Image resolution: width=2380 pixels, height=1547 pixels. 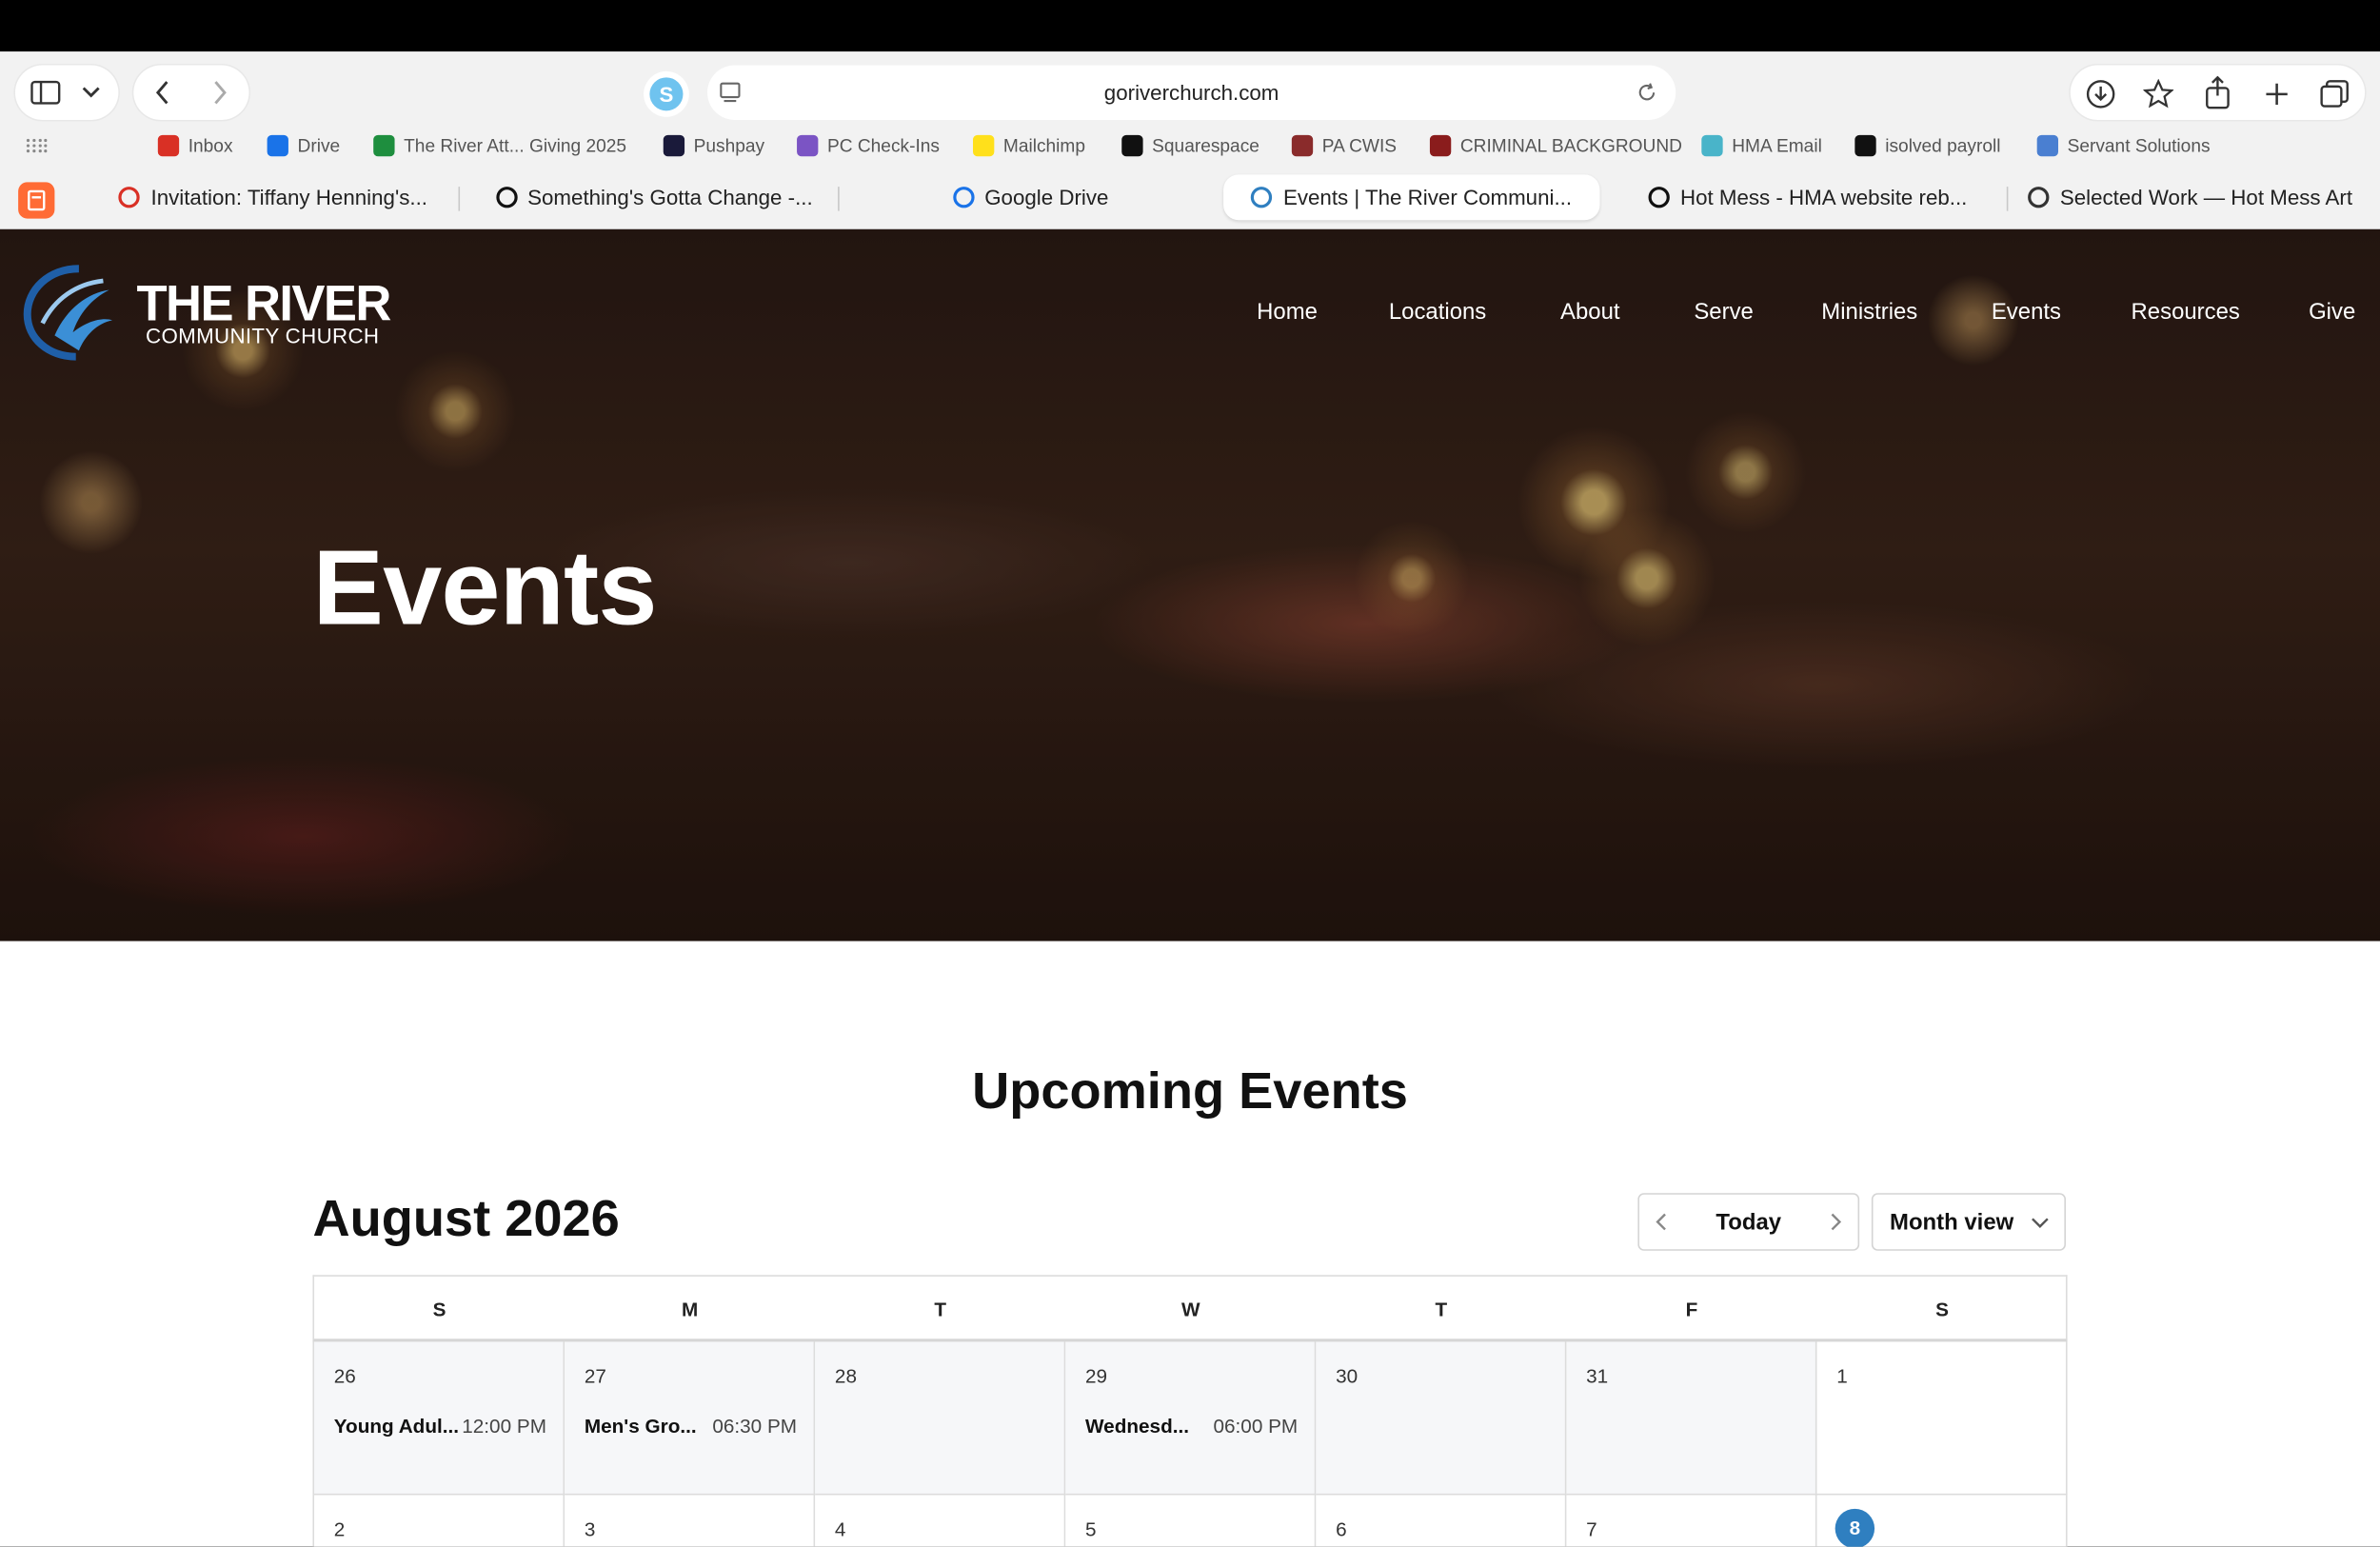 I want to click on bookmark-9: CRIMINAL BACKGROUND, so click(x=1555, y=145).